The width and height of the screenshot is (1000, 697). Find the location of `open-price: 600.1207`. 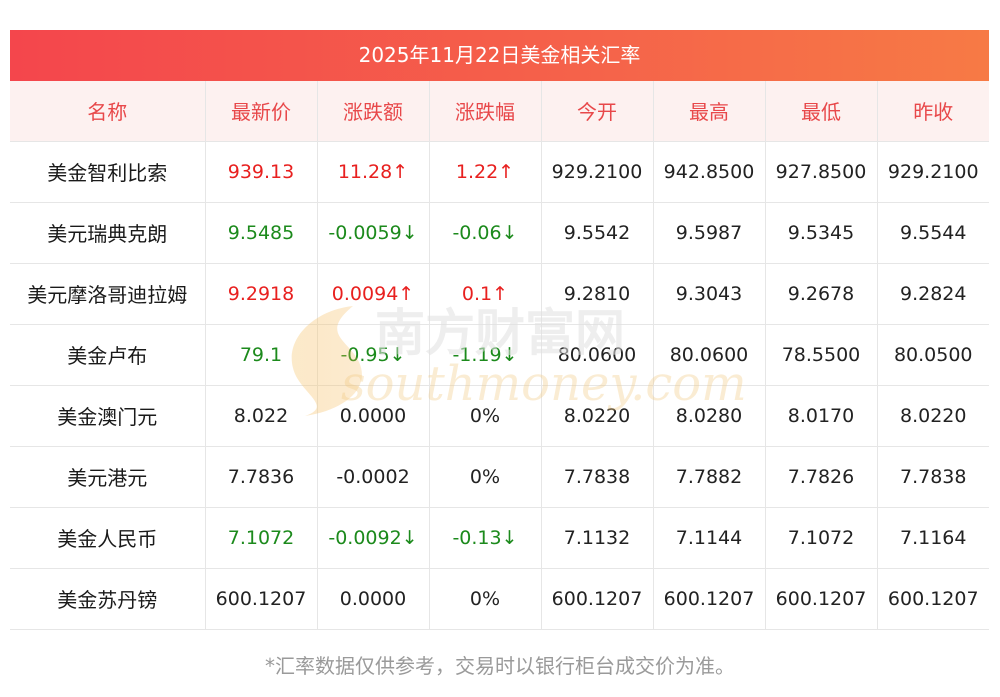

open-price: 600.1207 is located at coordinates (597, 599).